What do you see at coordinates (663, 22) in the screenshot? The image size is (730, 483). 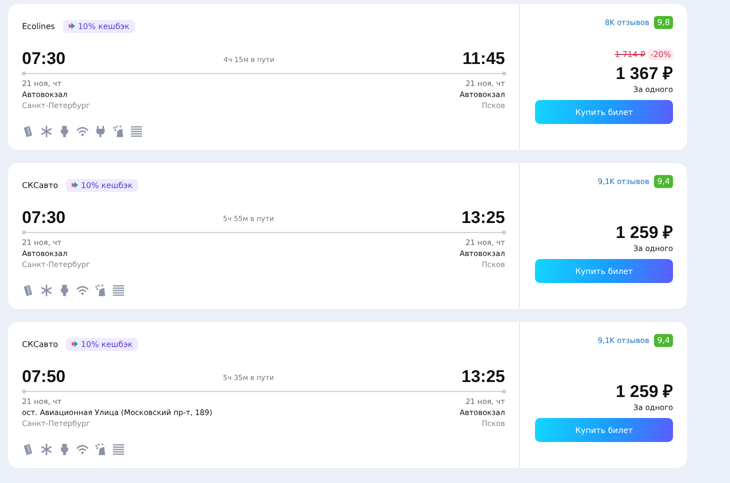 I see `rating-badge: 9,8` at bounding box center [663, 22].